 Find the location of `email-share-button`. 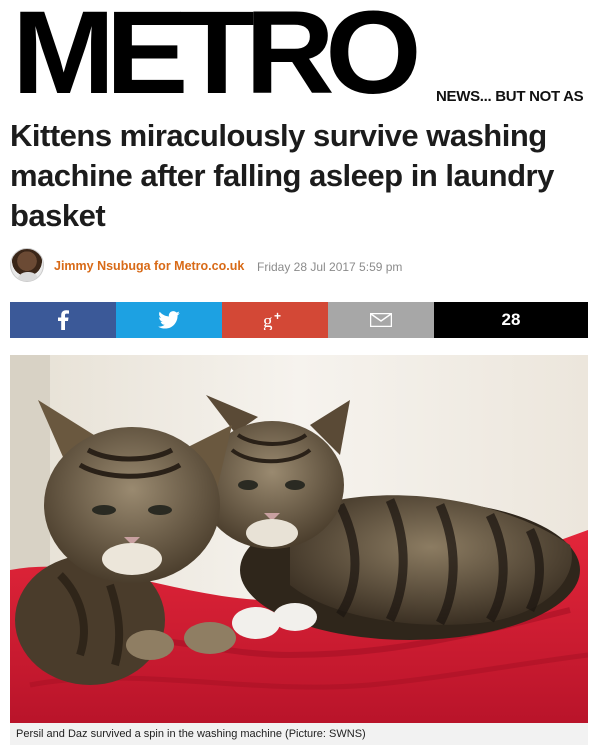

email-share-button is located at coordinates (381, 320).